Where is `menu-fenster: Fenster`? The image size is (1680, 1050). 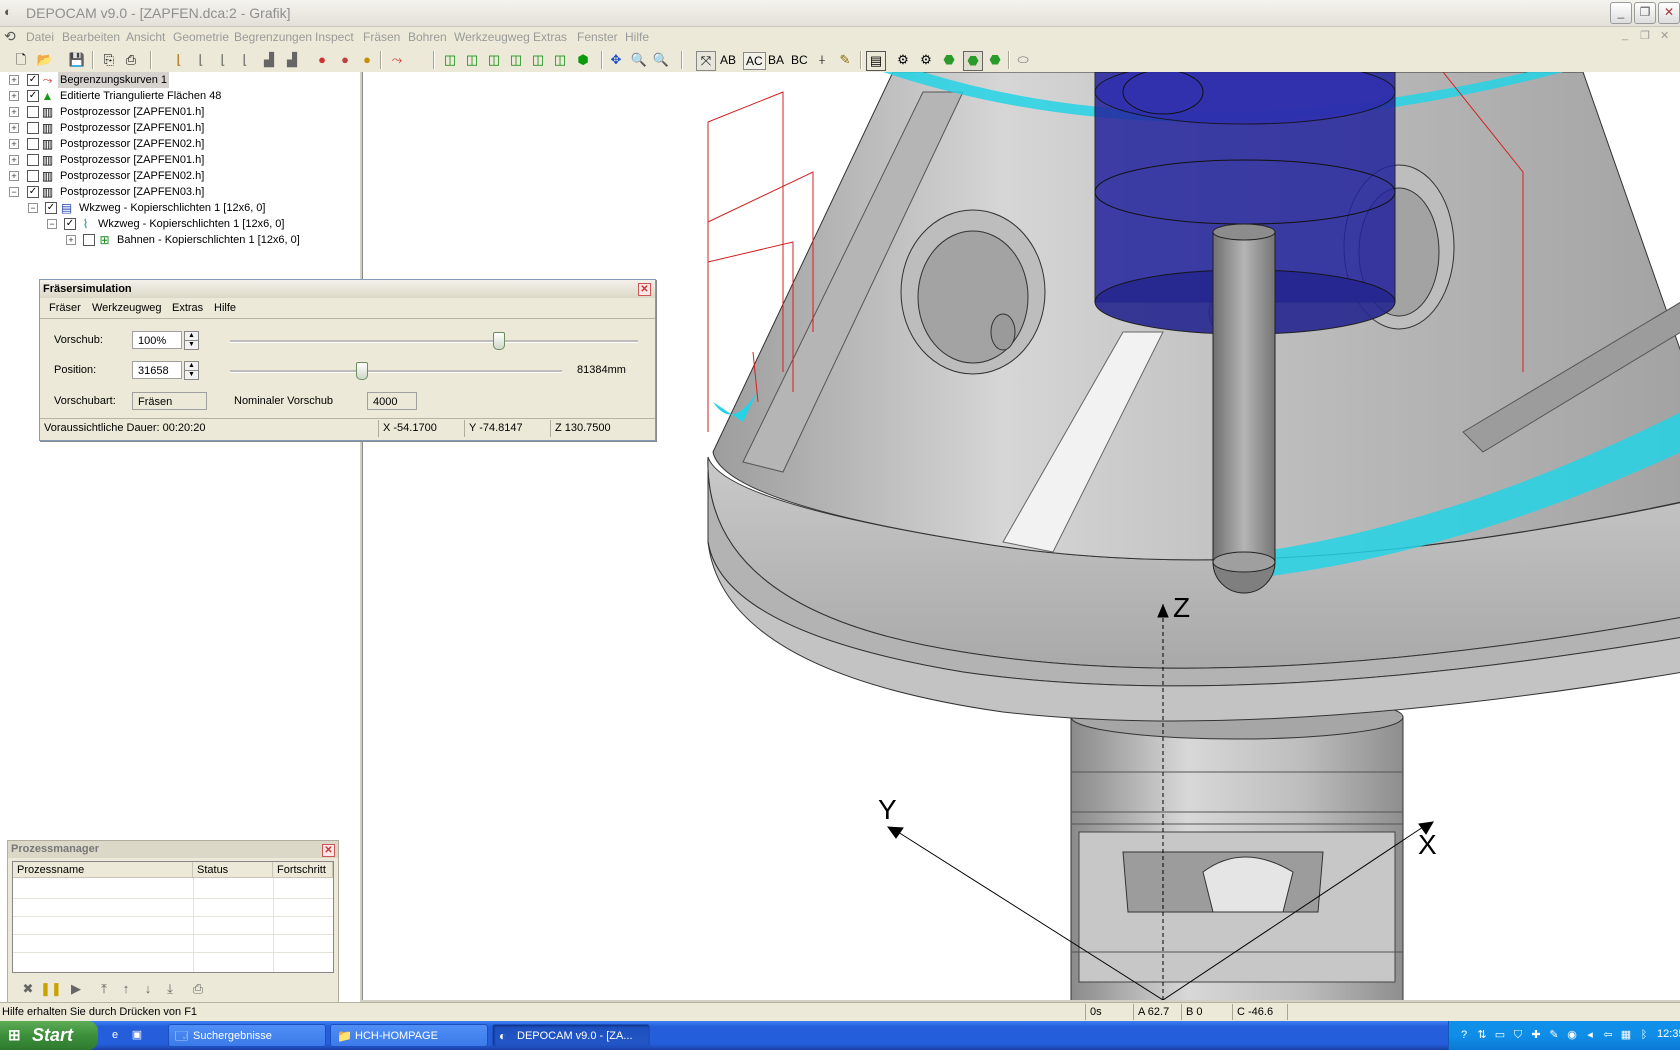 menu-fenster: Fenster is located at coordinates (597, 37).